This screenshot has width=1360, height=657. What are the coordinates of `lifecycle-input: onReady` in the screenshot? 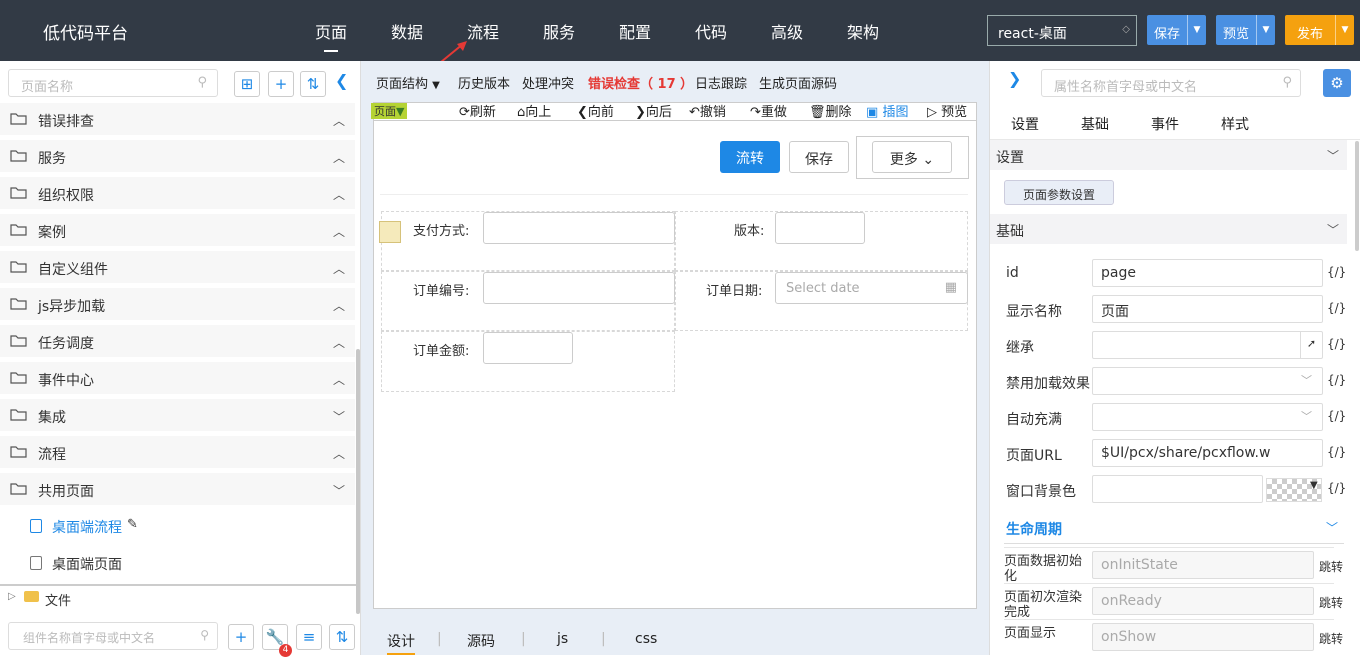 It's located at (1203, 601).